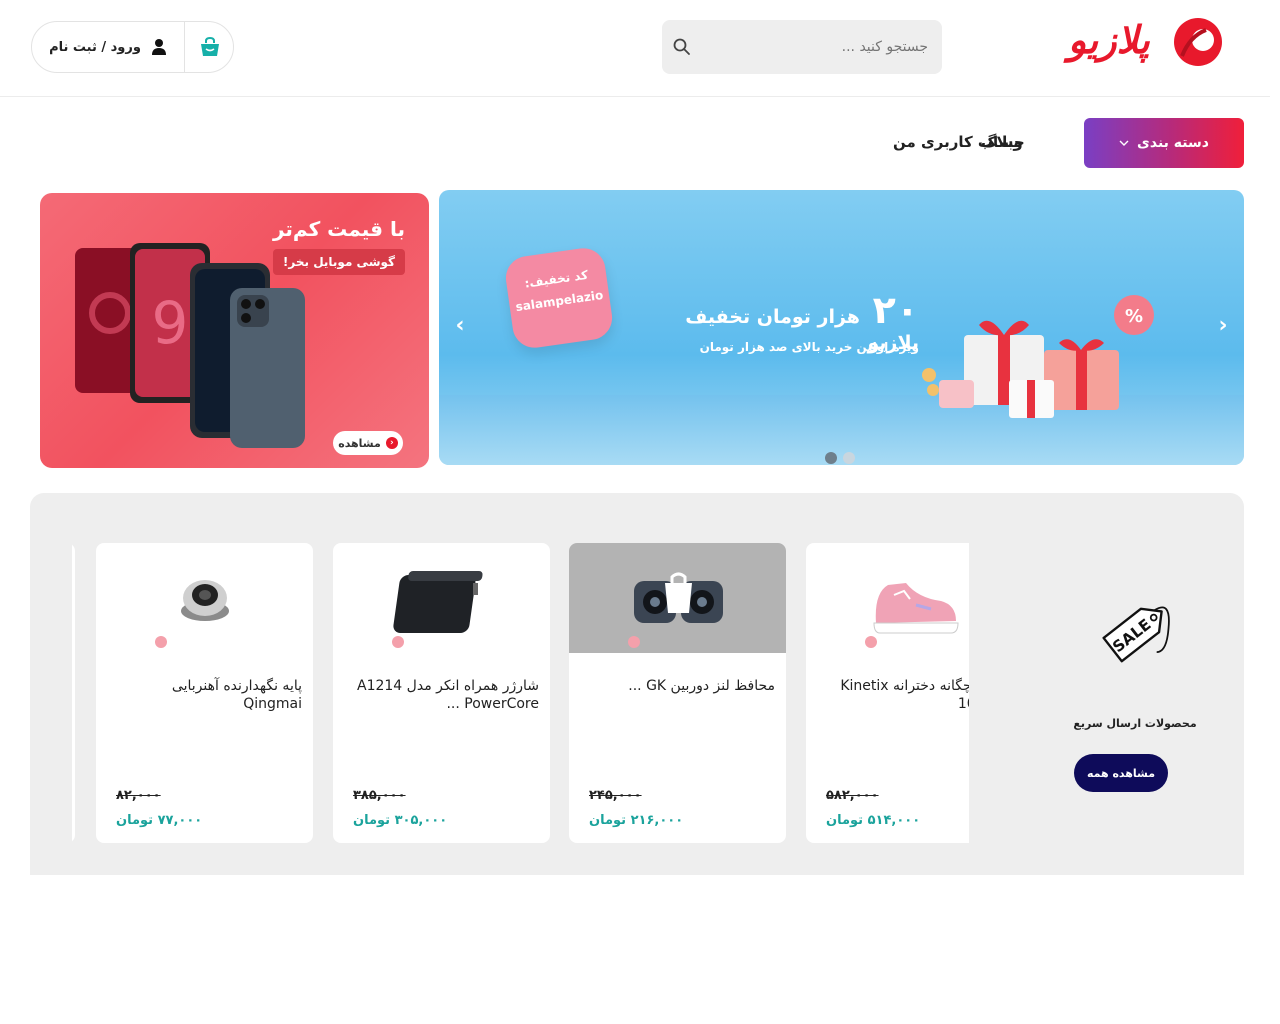 This screenshot has height=1024, width=1280. I want to click on slider-next-arrow: ›, so click(1223, 326).